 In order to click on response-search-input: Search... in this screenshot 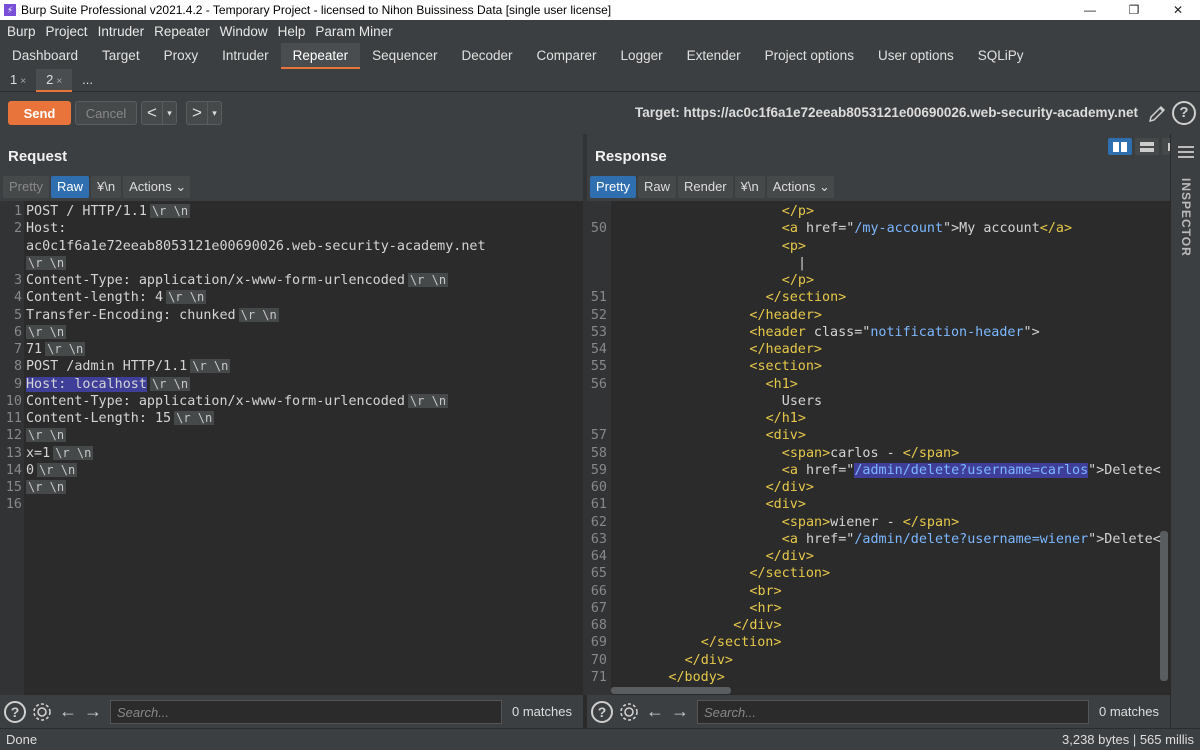, I will do `click(893, 711)`.